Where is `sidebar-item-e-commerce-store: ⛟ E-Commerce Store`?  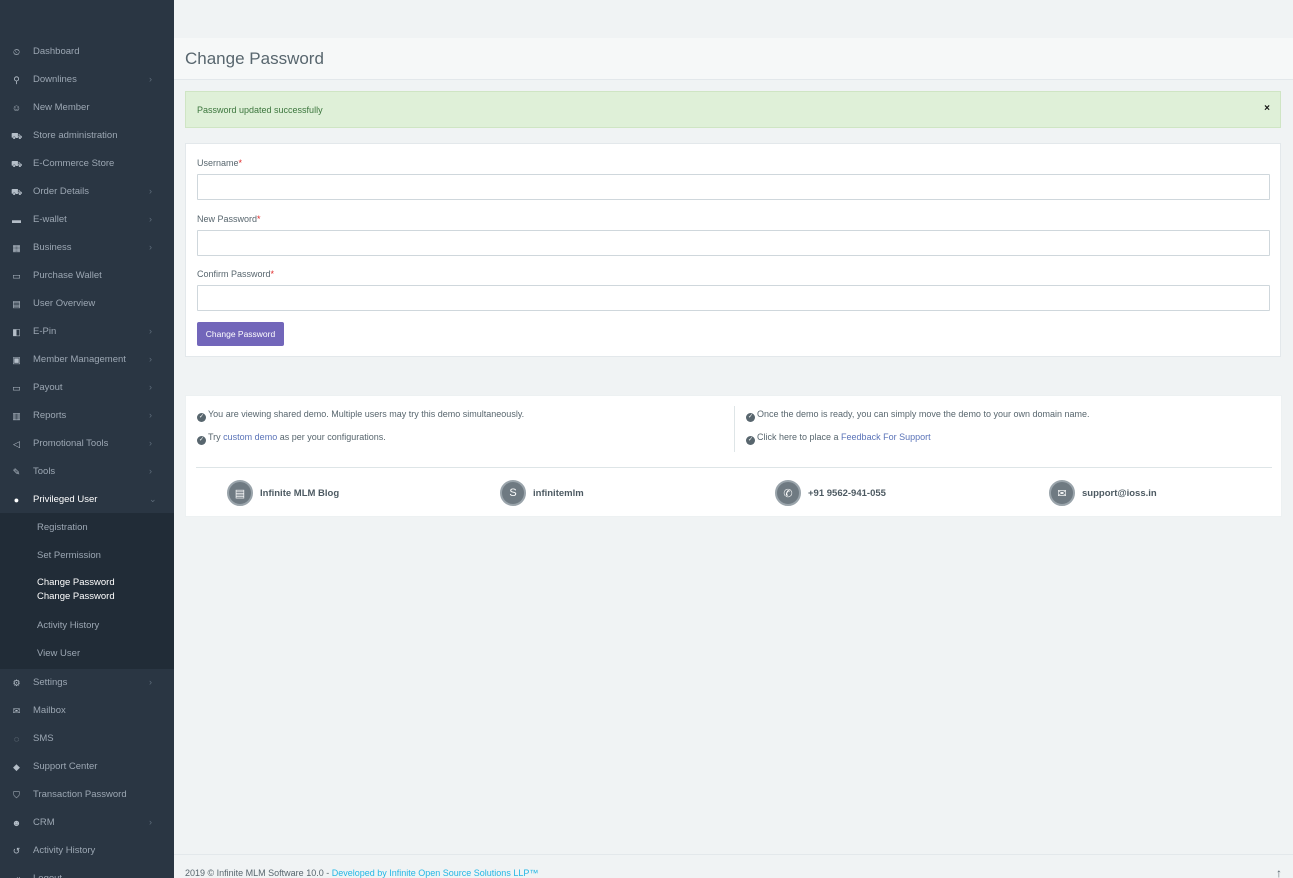
sidebar-item-e-commerce-store: ⛟ E-Commerce Store is located at coordinates (87, 164).